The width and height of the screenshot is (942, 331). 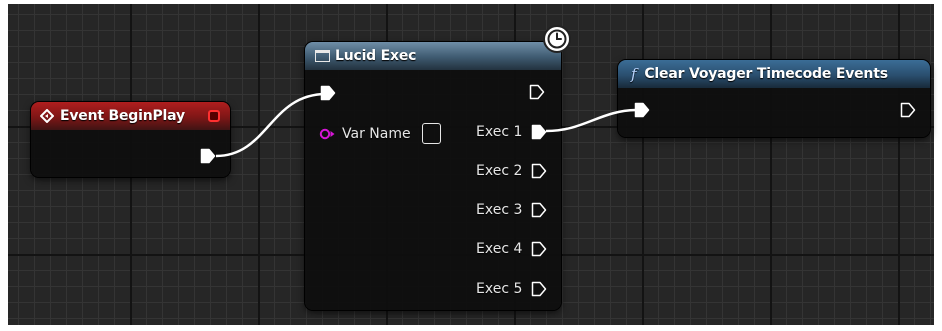 I want to click on exec-5-output-pin, so click(x=539, y=289).